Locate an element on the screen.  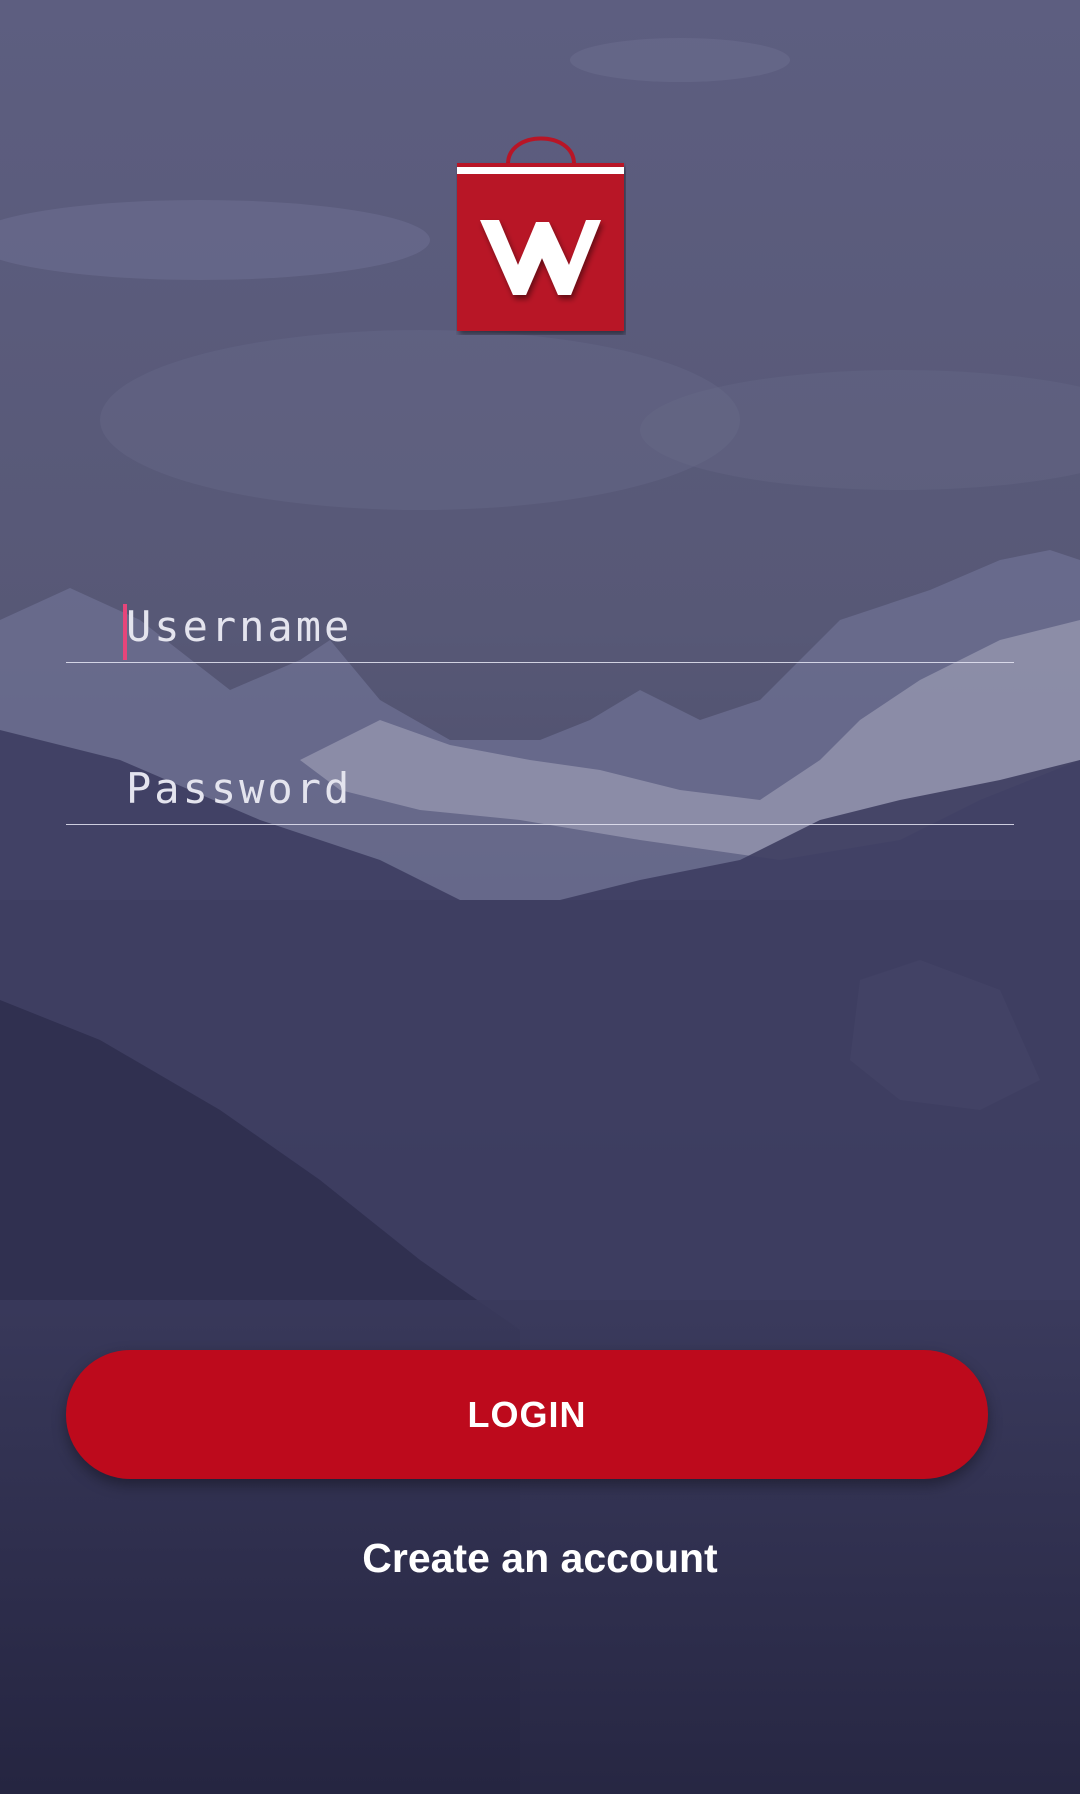
username-input is located at coordinates (556, 626).